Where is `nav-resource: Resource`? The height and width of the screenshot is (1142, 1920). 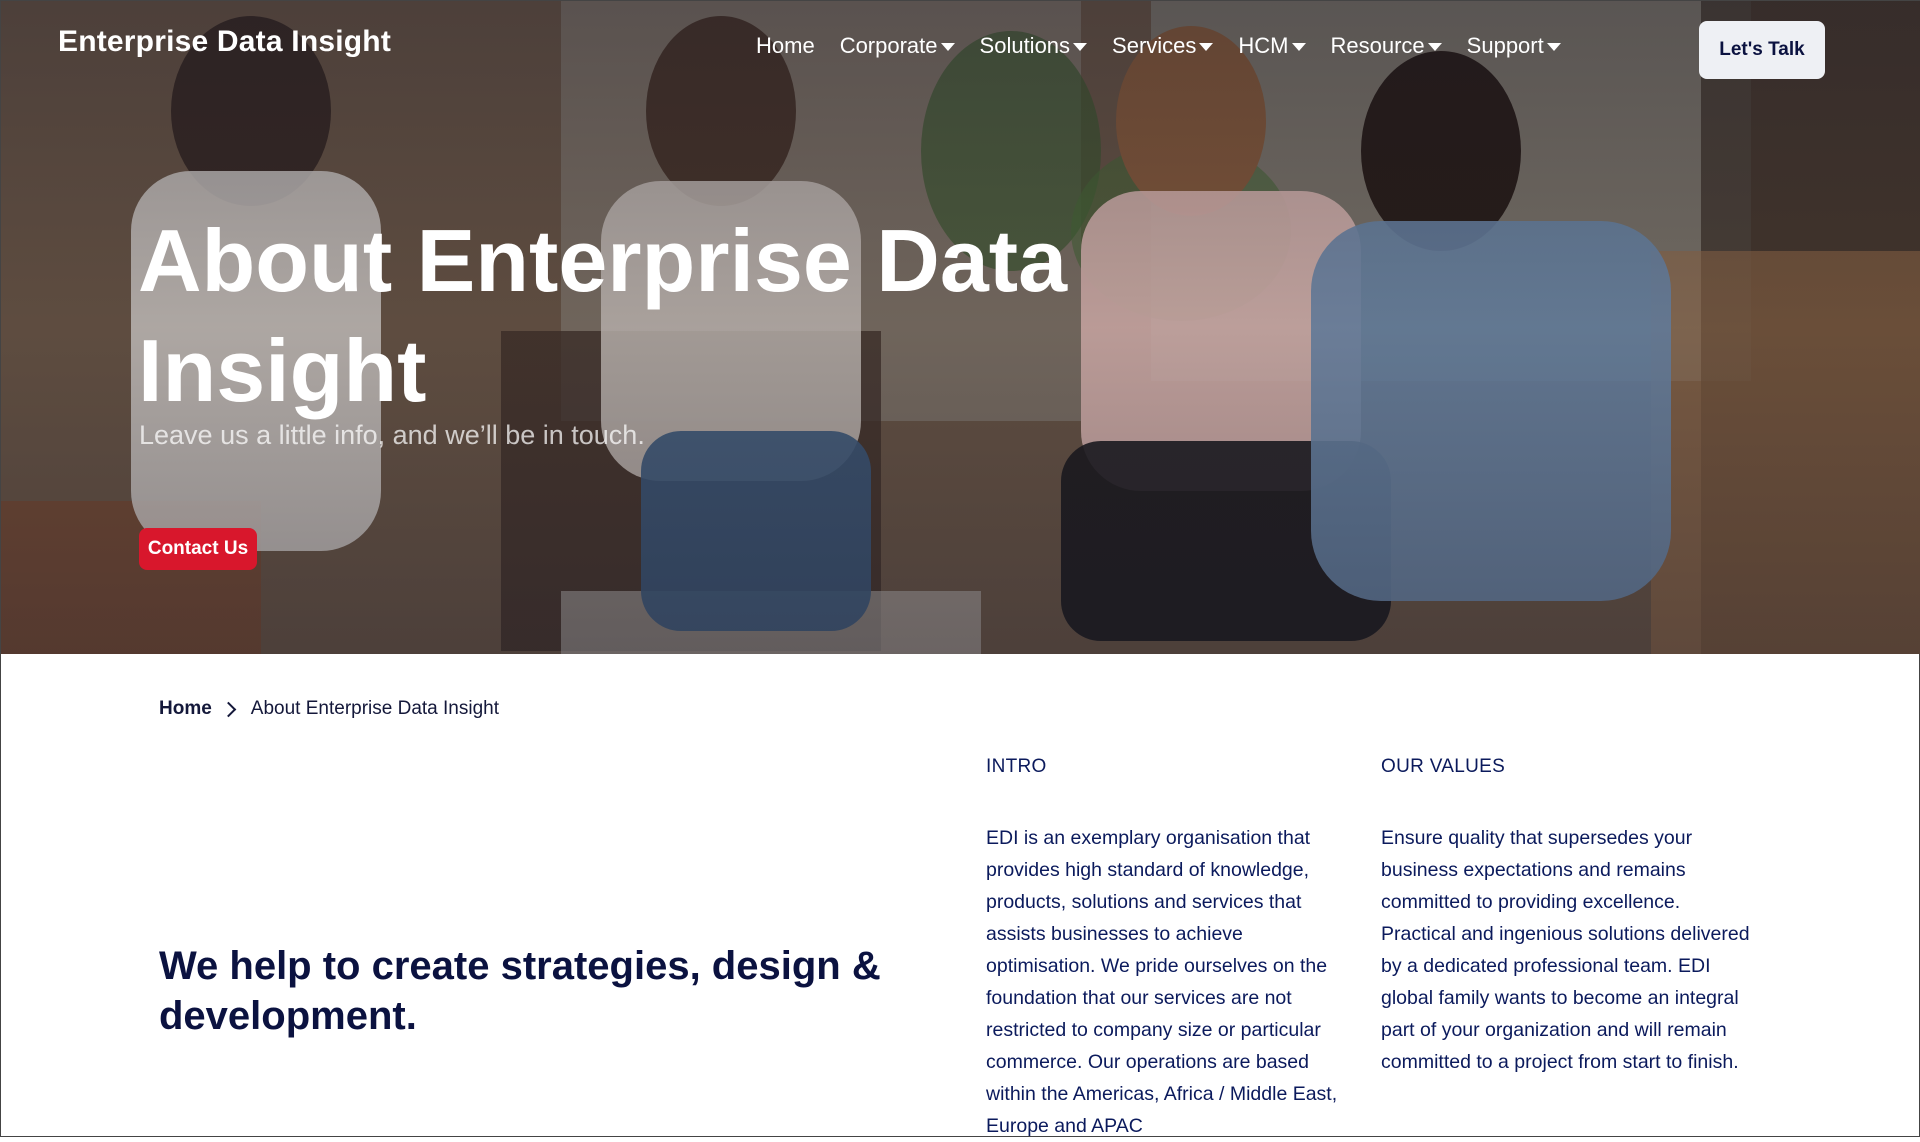
nav-resource: Resource is located at coordinates (1386, 46).